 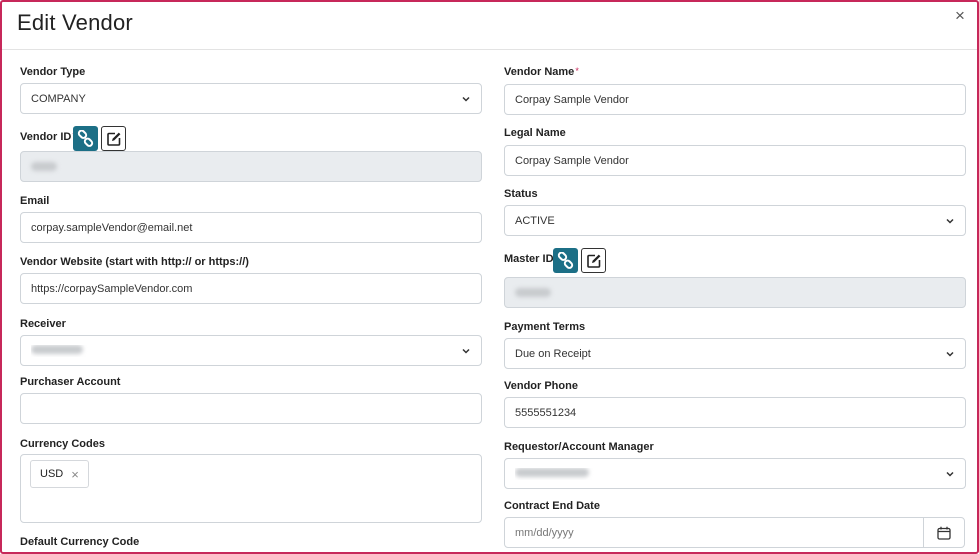 What do you see at coordinates (75, 22) in the screenshot?
I see `modal-title: Edit Vendor` at bounding box center [75, 22].